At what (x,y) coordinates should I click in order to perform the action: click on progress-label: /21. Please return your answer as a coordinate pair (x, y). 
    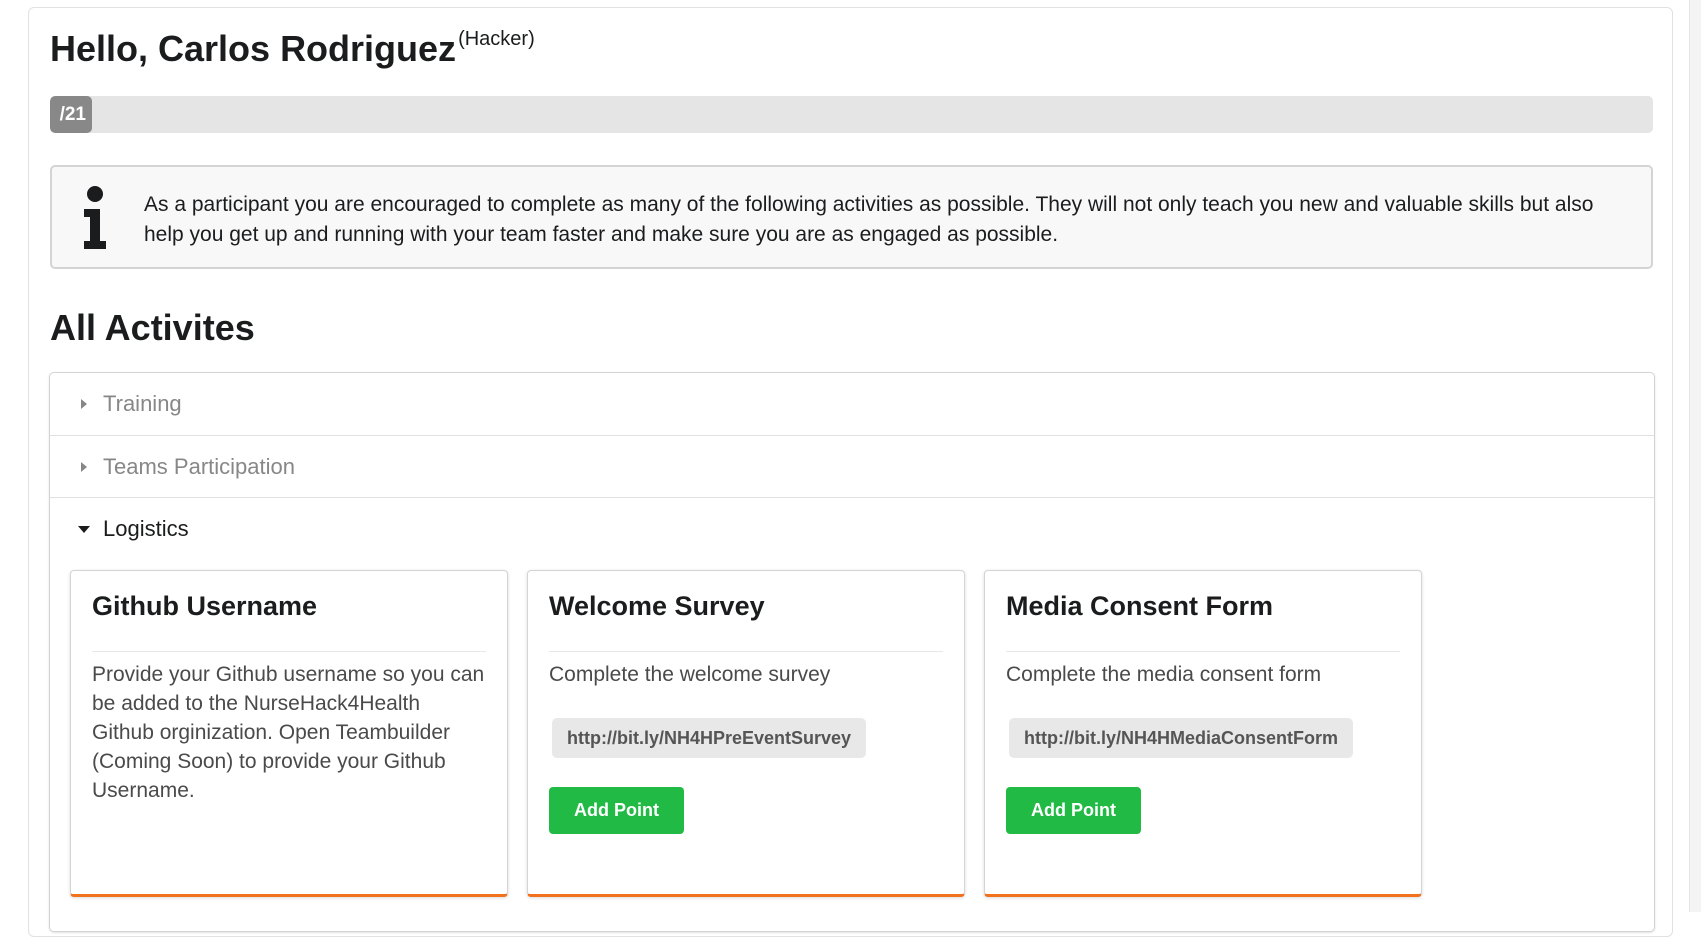
    Looking at the image, I should click on (72, 114).